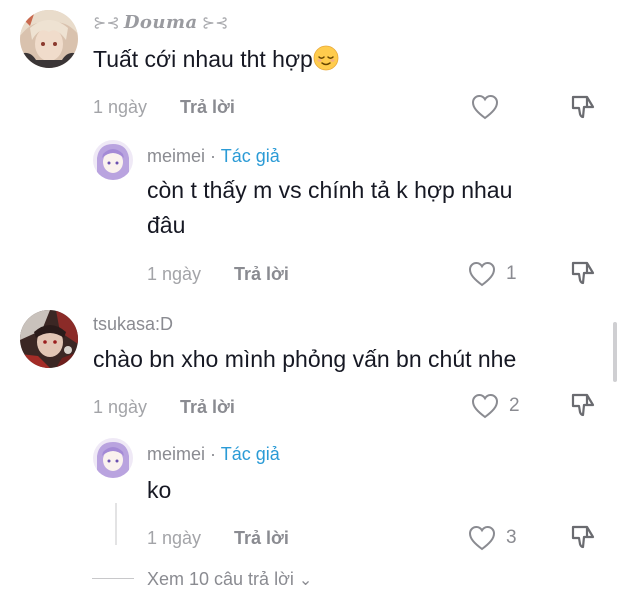  I want to click on comment-text: ko, so click(159, 490).